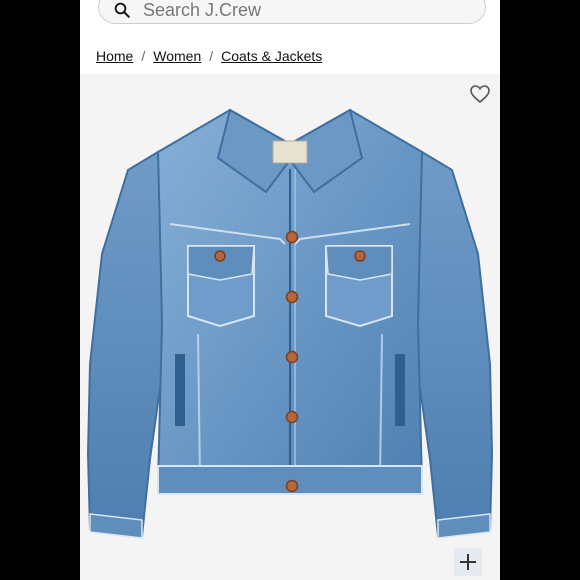  What do you see at coordinates (468, 562) in the screenshot?
I see `plus-icon` at bounding box center [468, 562].